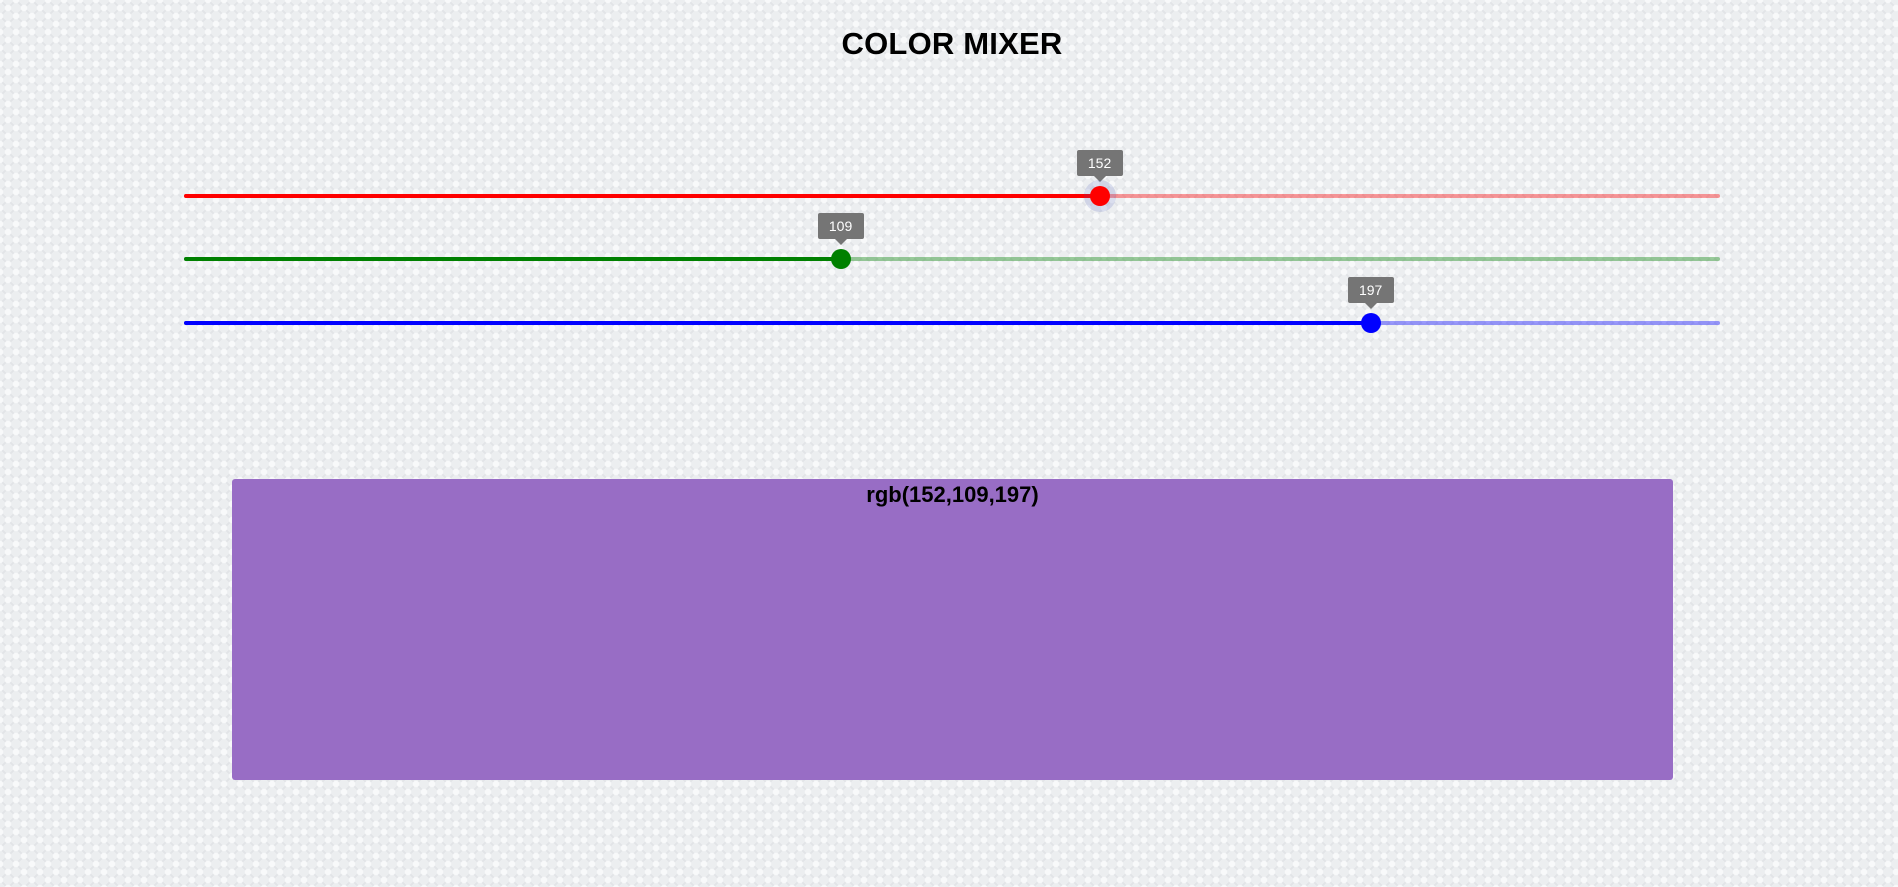  What do you see at coordinates (777, 323) in the screenshot?
I see `blue-slider-track` at bounding box center [777, 323].